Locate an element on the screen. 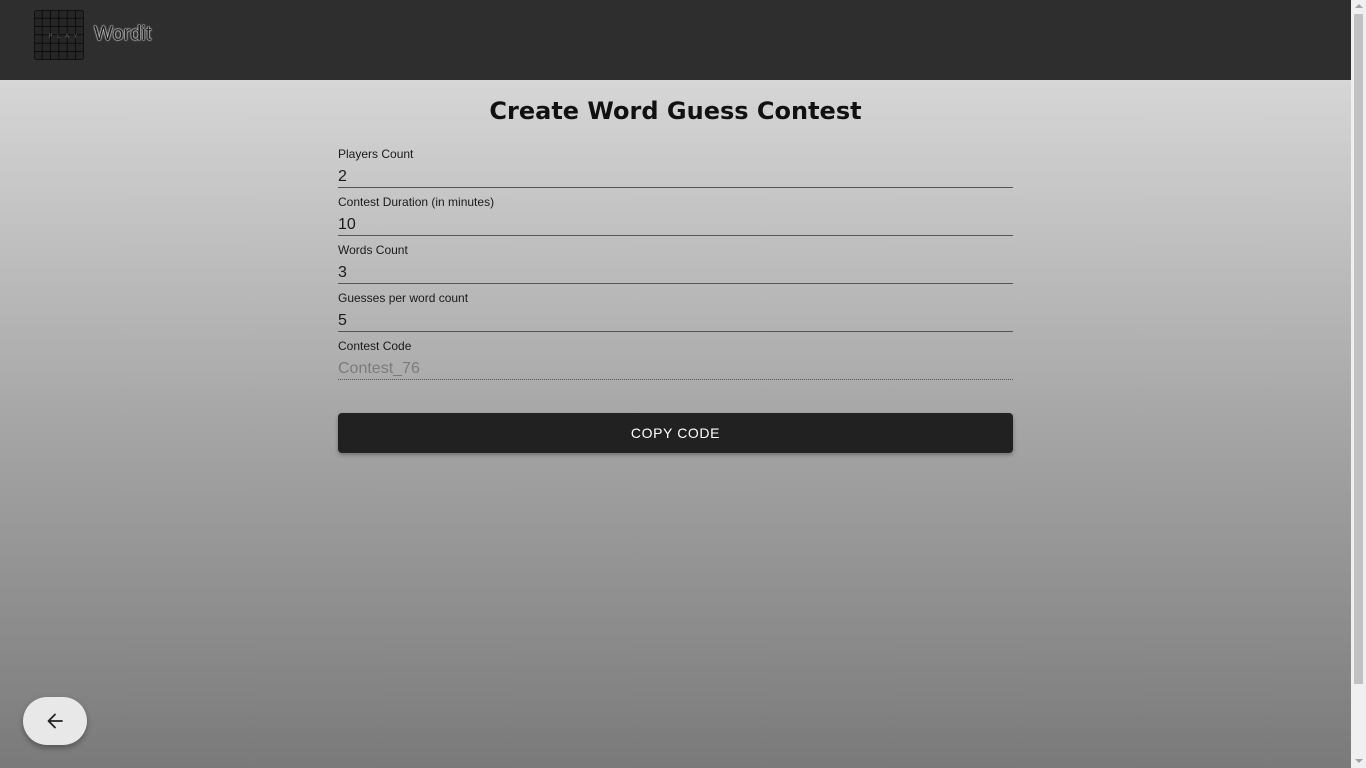  app-name: Wordit is located at coordinates (122, 34).